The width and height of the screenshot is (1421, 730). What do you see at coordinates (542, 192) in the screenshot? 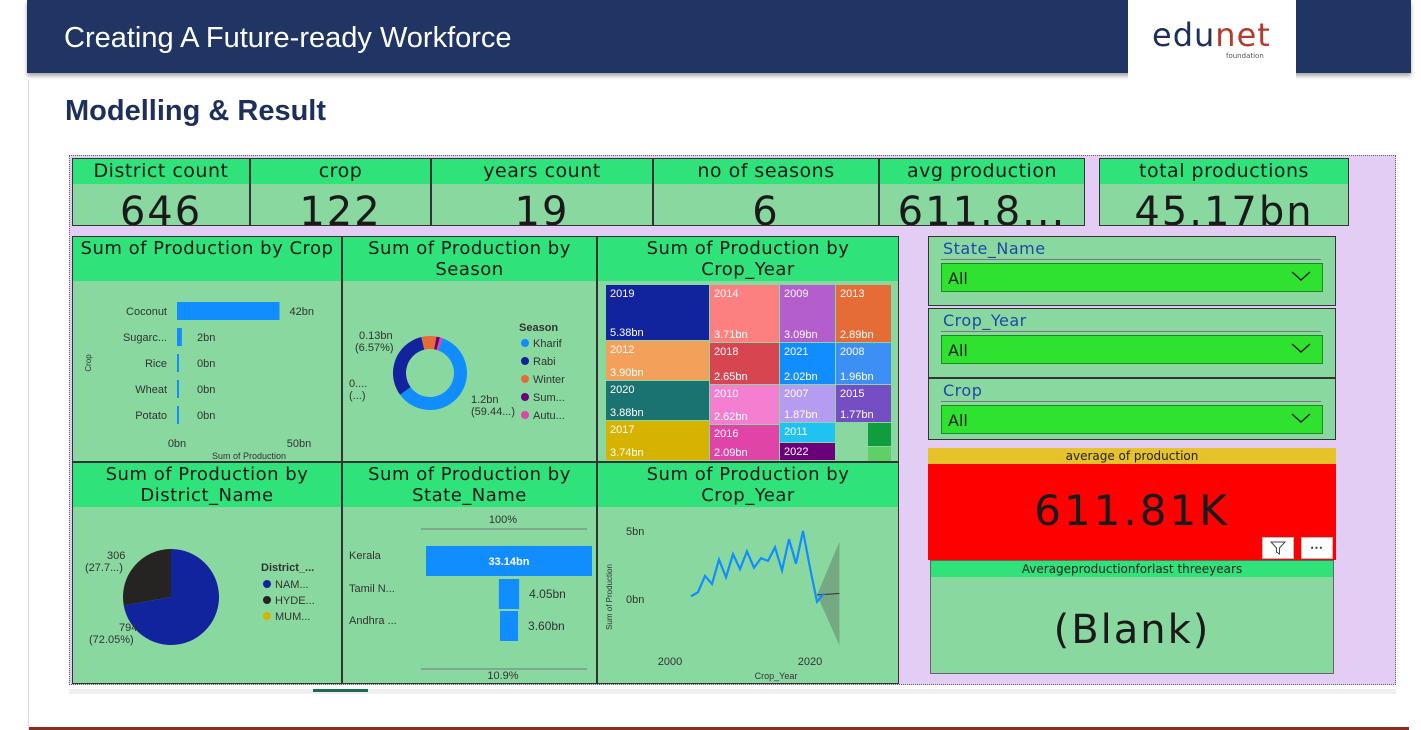
I see `kpi-years-count: years count 19` at bounding box center [542, 192].